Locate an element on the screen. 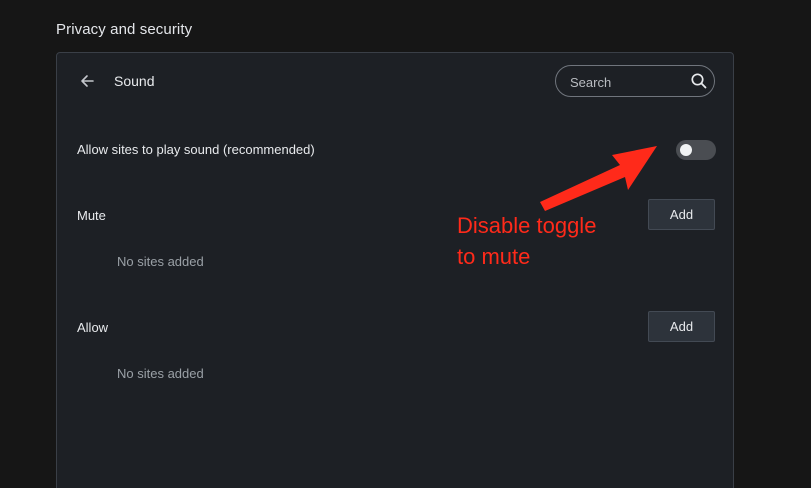  toggle-knob is located at coordinates (686, 150).